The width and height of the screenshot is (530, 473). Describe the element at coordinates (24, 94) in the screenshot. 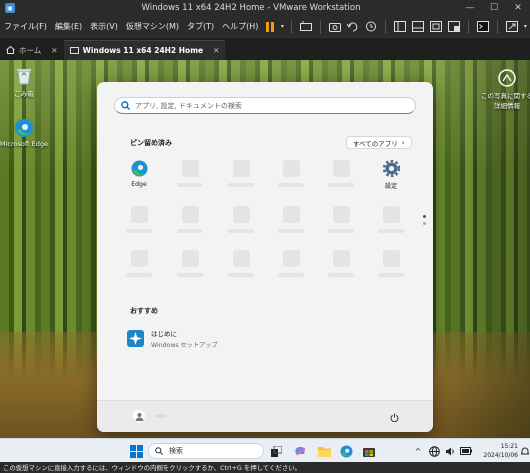

I see `desktop-icon-label: ごみ箱` at that location.